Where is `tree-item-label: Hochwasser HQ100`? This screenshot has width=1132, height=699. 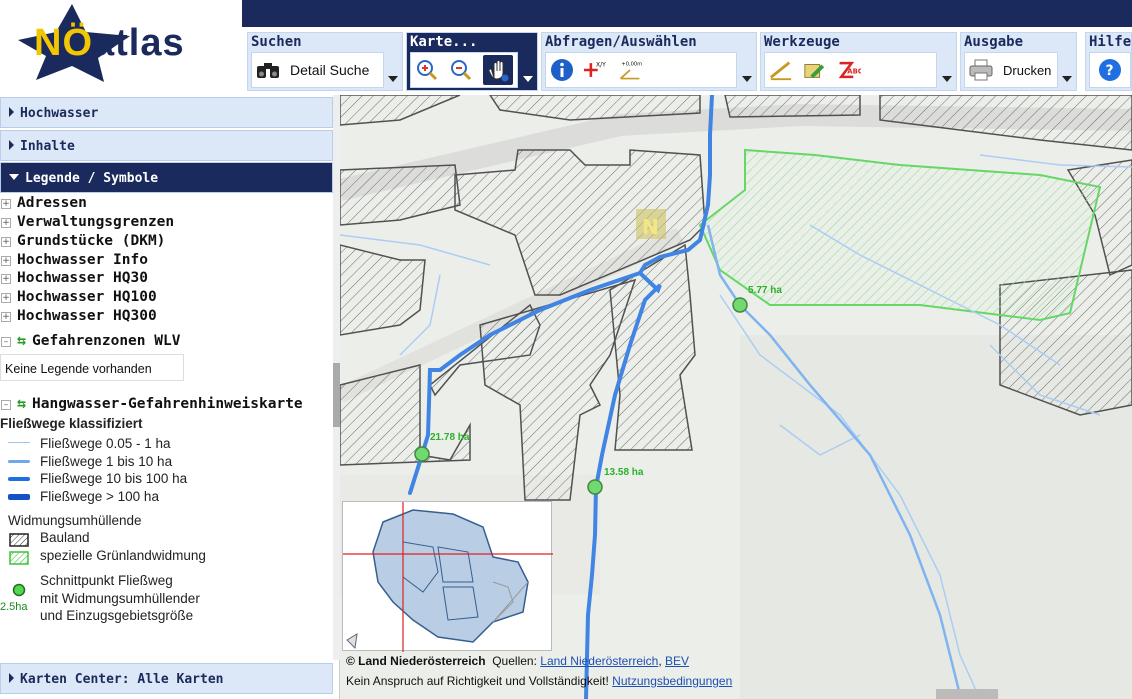 tree-item-label: Hochwasser HQ100 is located at coordinates (87, 297).